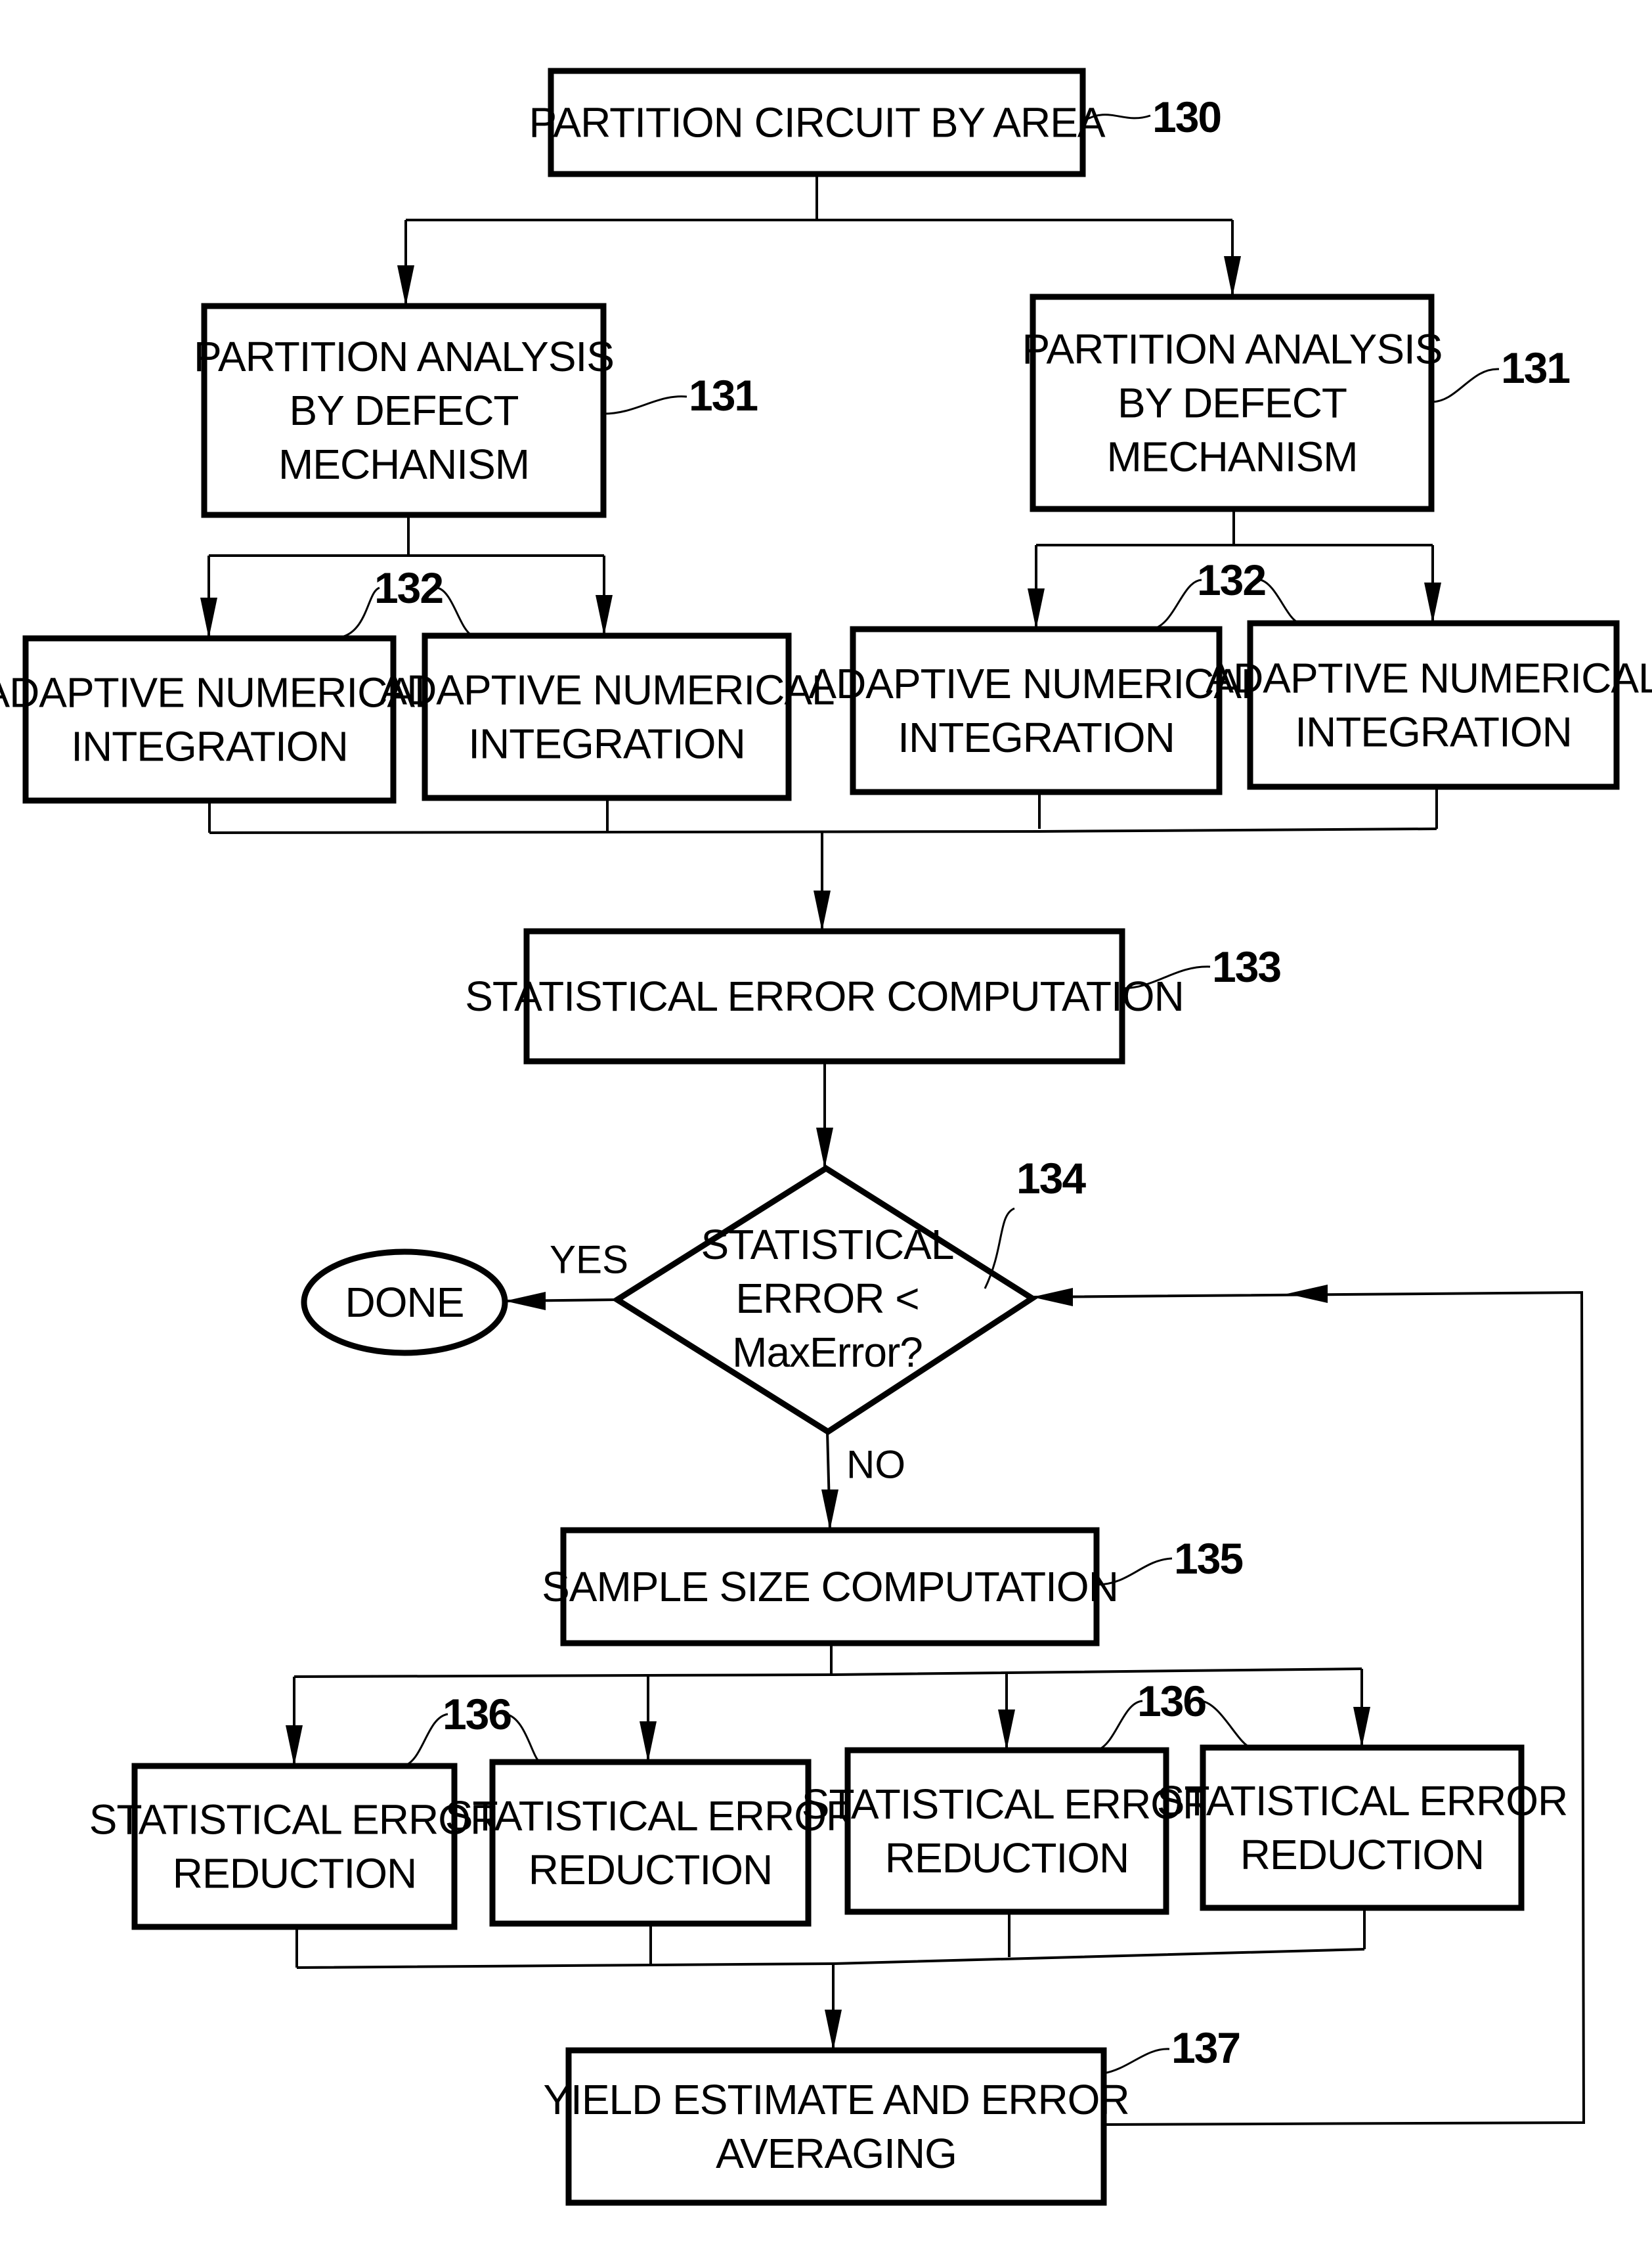  Describe the element at coordinates (1208, 1558) in the screenshot. I see `ref-label-135: 135` at that location.